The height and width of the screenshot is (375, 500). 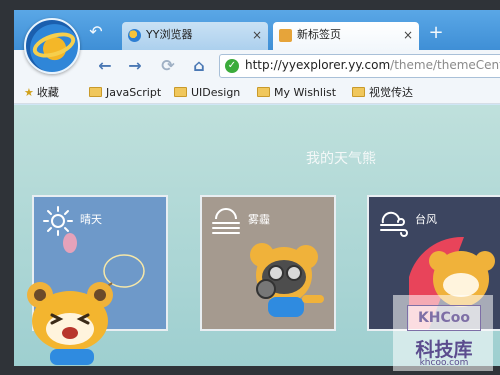 I want to click on yy-browser-logo, so click(x=52, y=46).